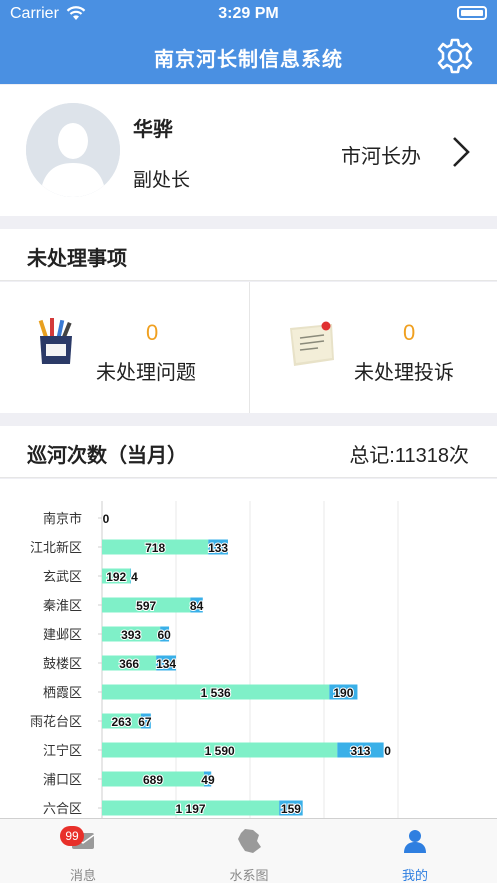 This screenshot has height=883, width=497. I want to click on bar-value-label: 1 590, so click(220, 751).